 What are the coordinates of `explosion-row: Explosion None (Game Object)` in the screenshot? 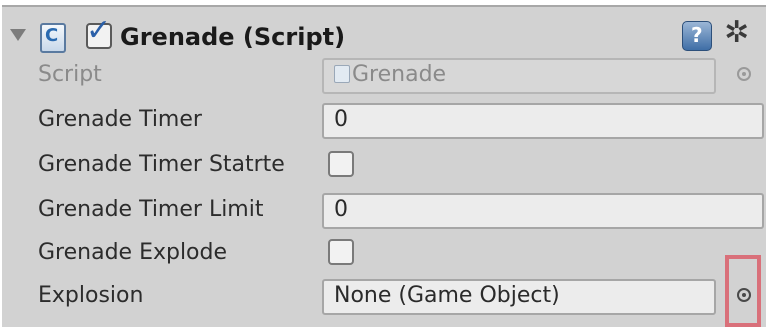 It's located at (384, 299).